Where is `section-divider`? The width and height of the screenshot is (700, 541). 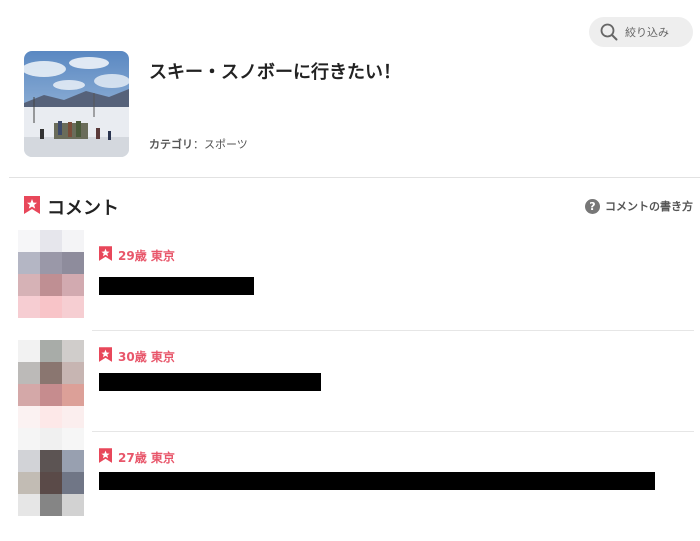
section-divider is located at coordinates (354, 177).